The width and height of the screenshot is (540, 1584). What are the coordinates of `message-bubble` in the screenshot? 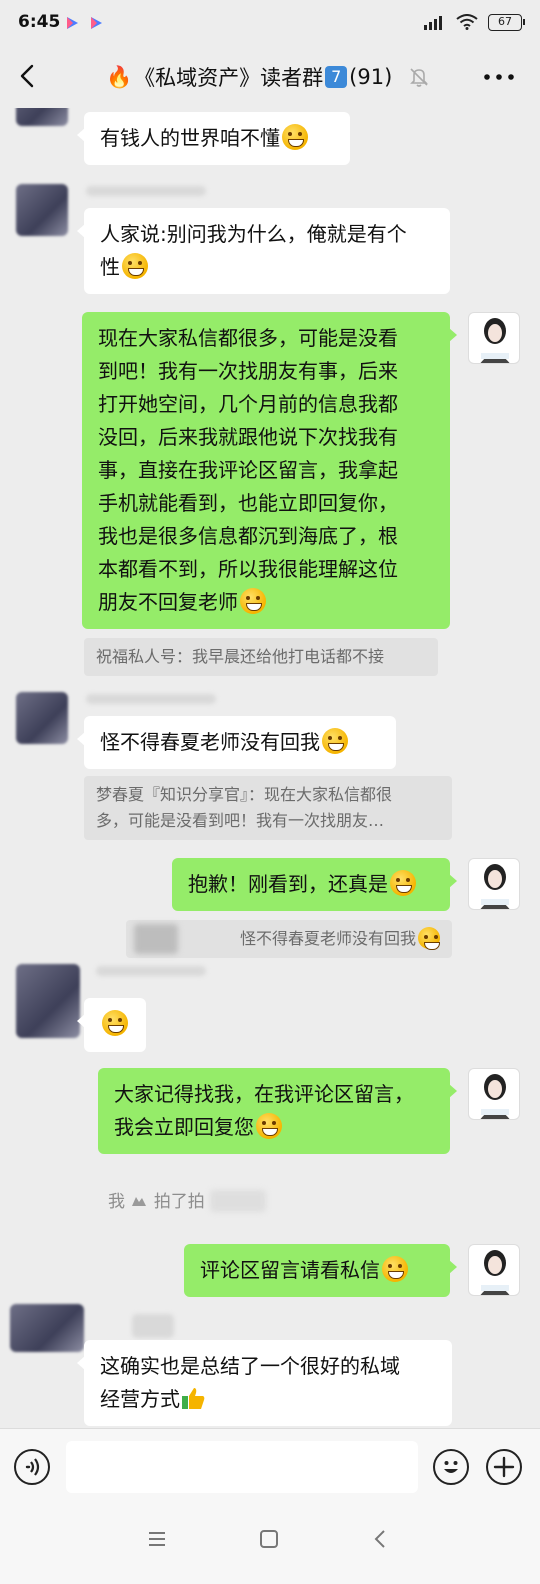 It's located at (111, 1025).